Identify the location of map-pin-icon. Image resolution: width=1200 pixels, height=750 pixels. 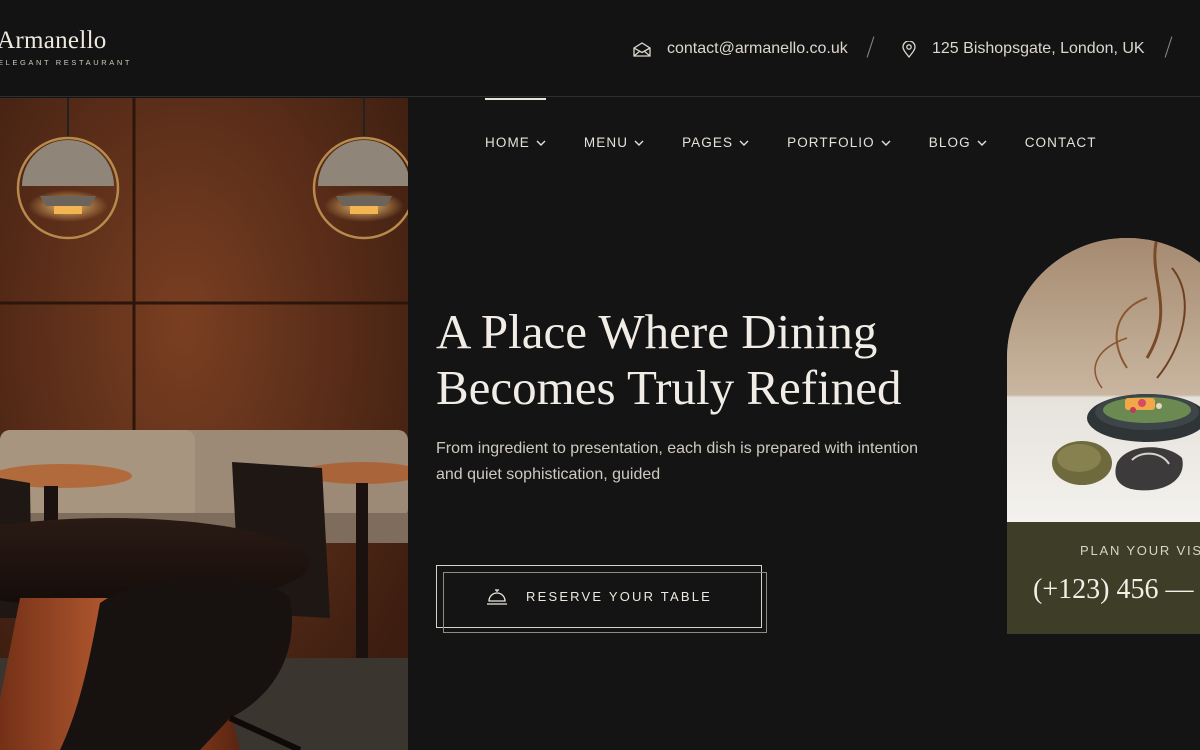
(909, 49).